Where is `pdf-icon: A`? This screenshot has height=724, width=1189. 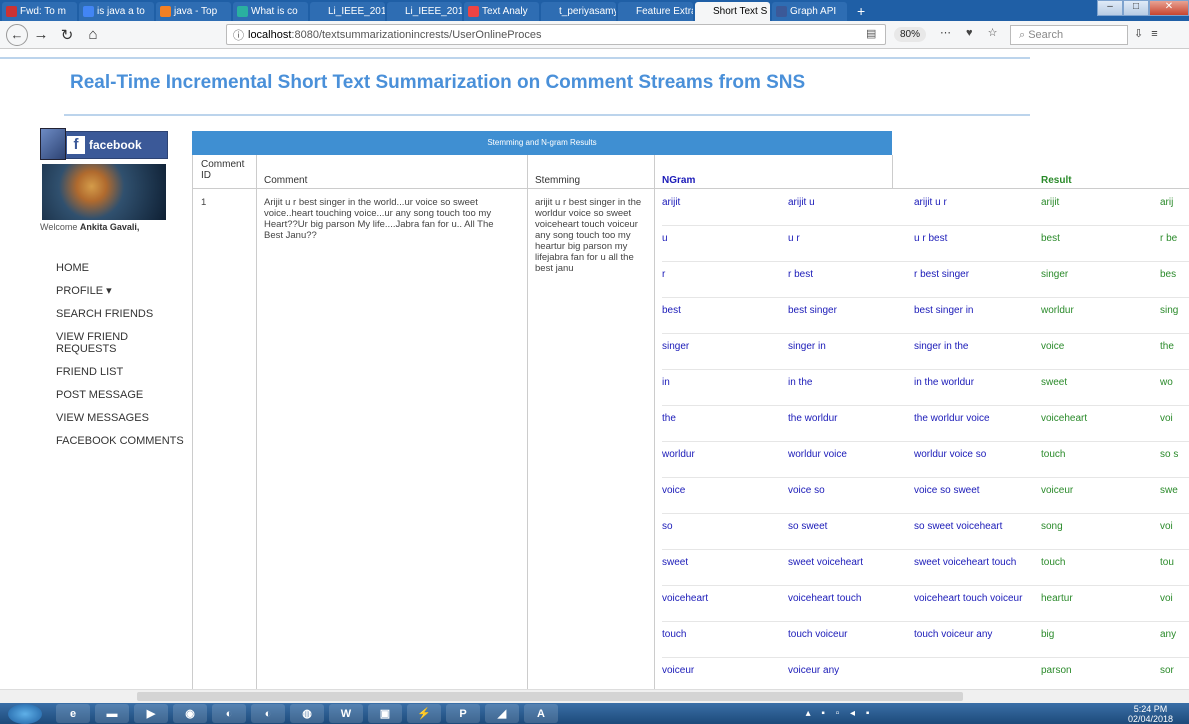
pdf-icon: A is located at coordinates (541, 713).